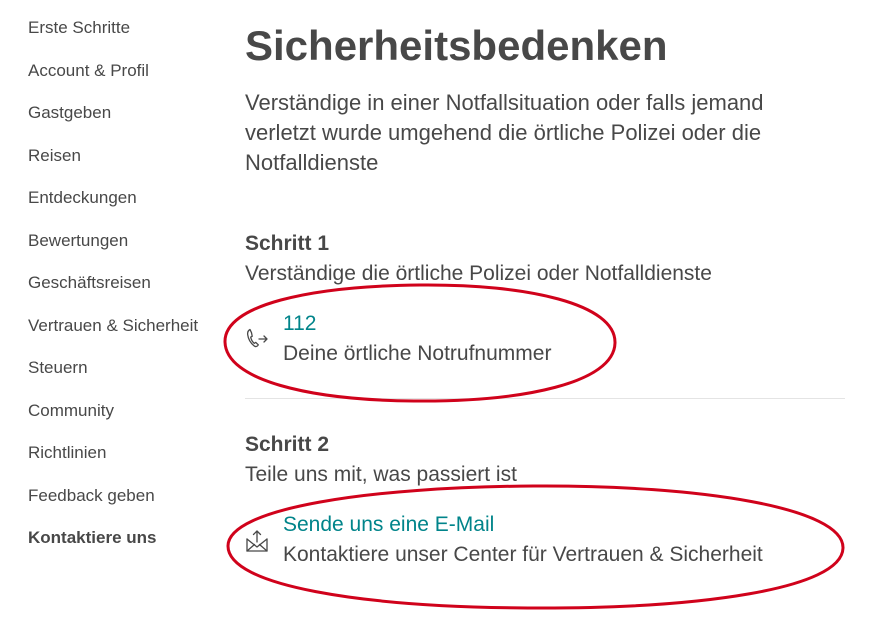 This screenshot has height=636, width=873. What do you see at coordinates (299, 324) in the screenshot?
I see `emergency-number-link: 112` at bounding box center [299, 324].